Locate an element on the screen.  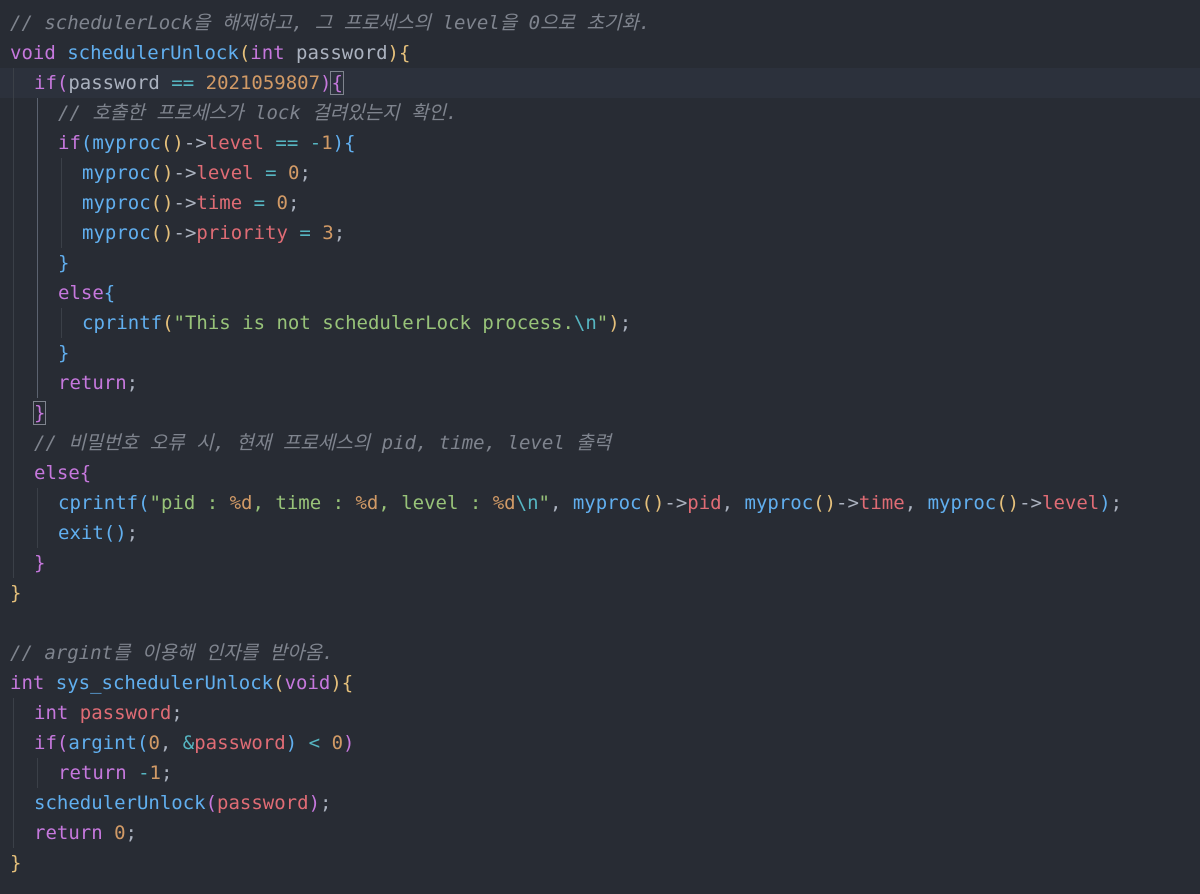
code-line: schedulerUnlock(password); is located at coordinates (600, 803).